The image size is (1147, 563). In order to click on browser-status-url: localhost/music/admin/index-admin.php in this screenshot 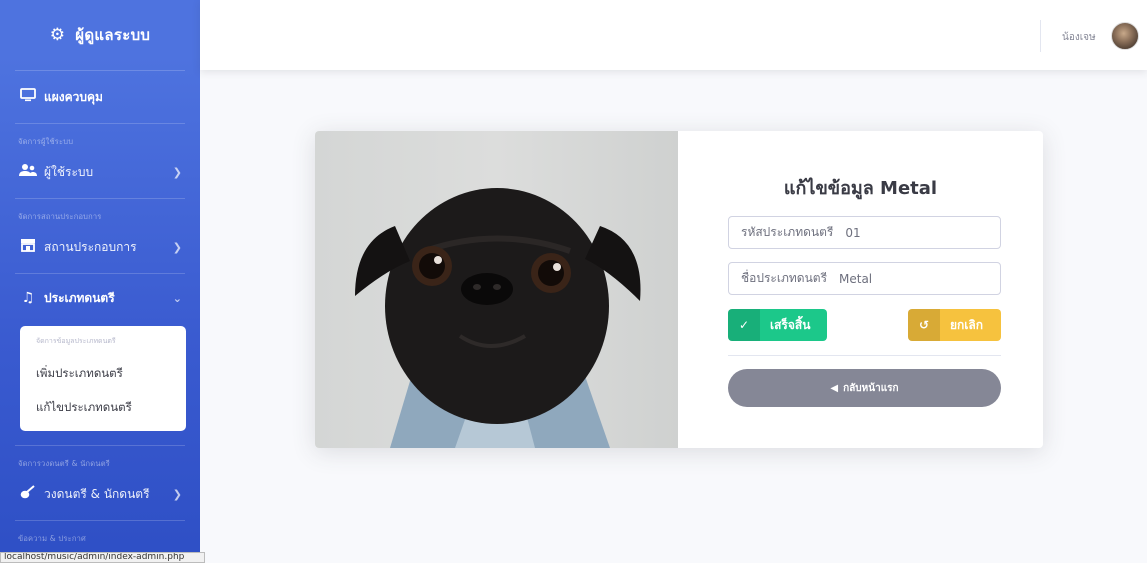, I will do `click(102, 557)`.